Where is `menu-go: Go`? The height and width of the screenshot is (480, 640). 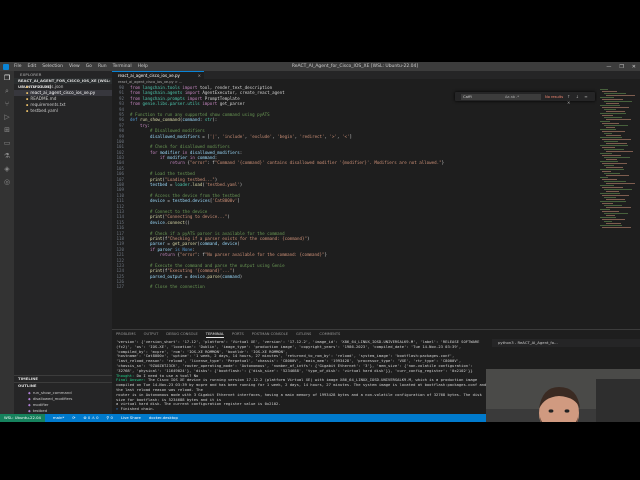
menu-go: Go is located at coordinates (89, 66).